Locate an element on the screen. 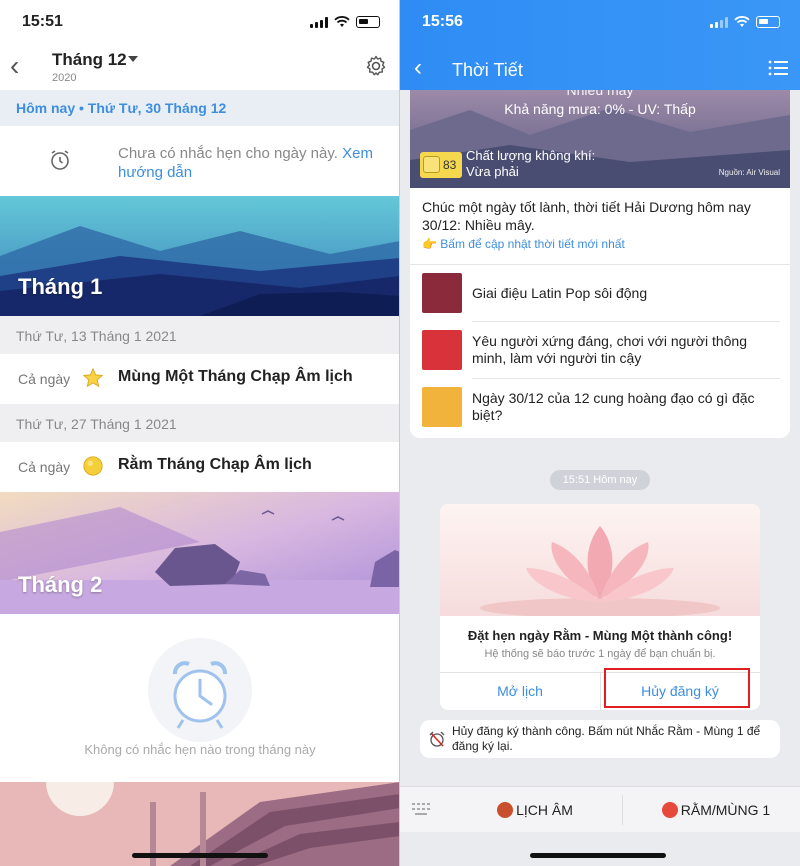  highlight-box is located at coordinates (677, 688).